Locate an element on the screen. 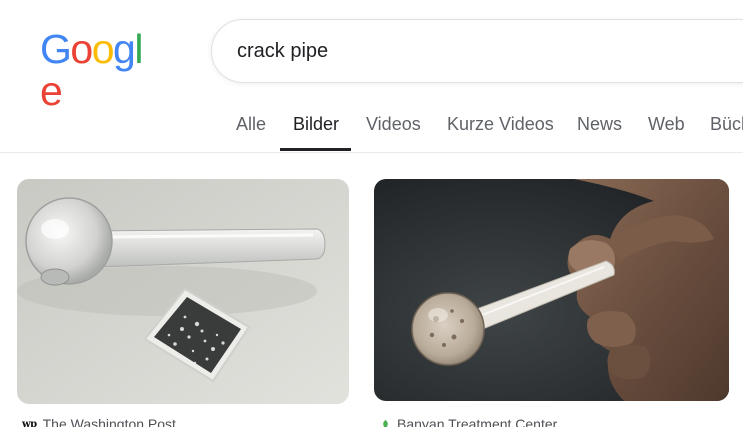 Image resolution: width=743 pixels, height=427 pixels. tab-news: News is located at coordinates (599, 133).